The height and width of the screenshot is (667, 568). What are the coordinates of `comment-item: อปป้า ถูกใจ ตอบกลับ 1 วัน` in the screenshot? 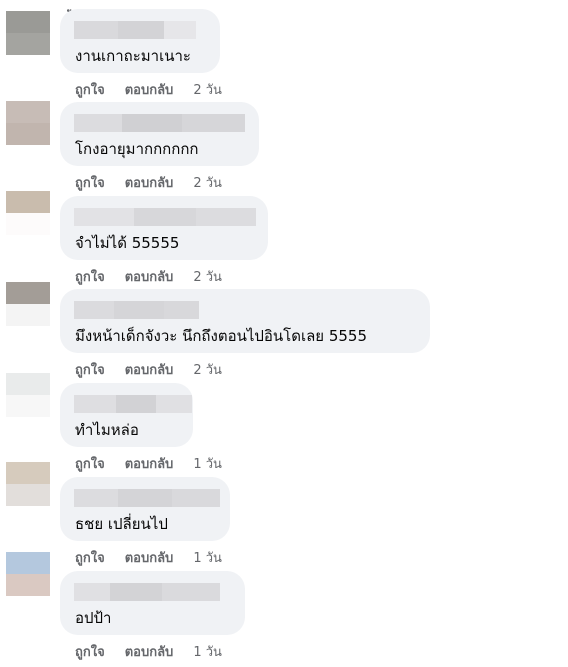 It's located at (284, 618).